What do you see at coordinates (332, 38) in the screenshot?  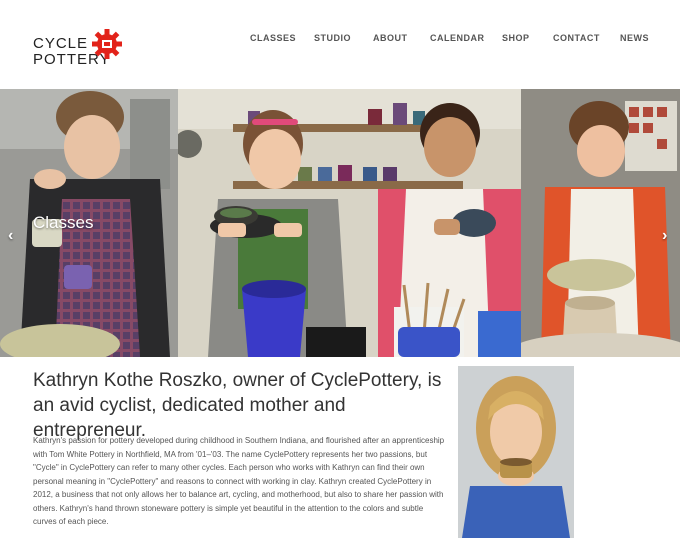 I see `nav-item-studio: STUDIO` at bounding box center [332, 38].